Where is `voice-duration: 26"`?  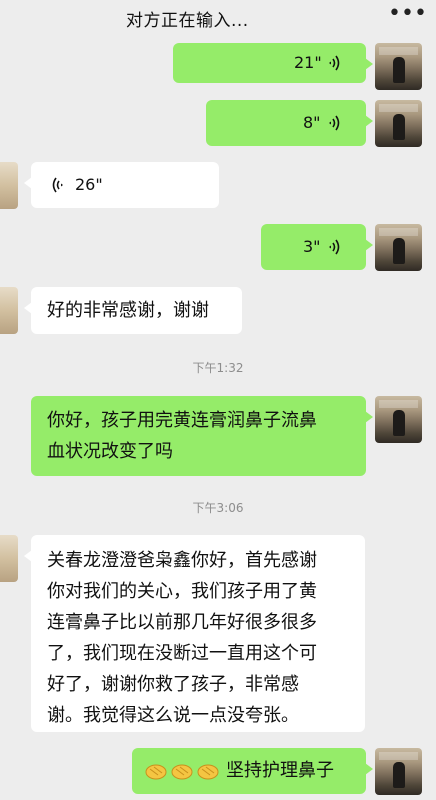
voice-duration: 26" is located at coordinates (89, 184).